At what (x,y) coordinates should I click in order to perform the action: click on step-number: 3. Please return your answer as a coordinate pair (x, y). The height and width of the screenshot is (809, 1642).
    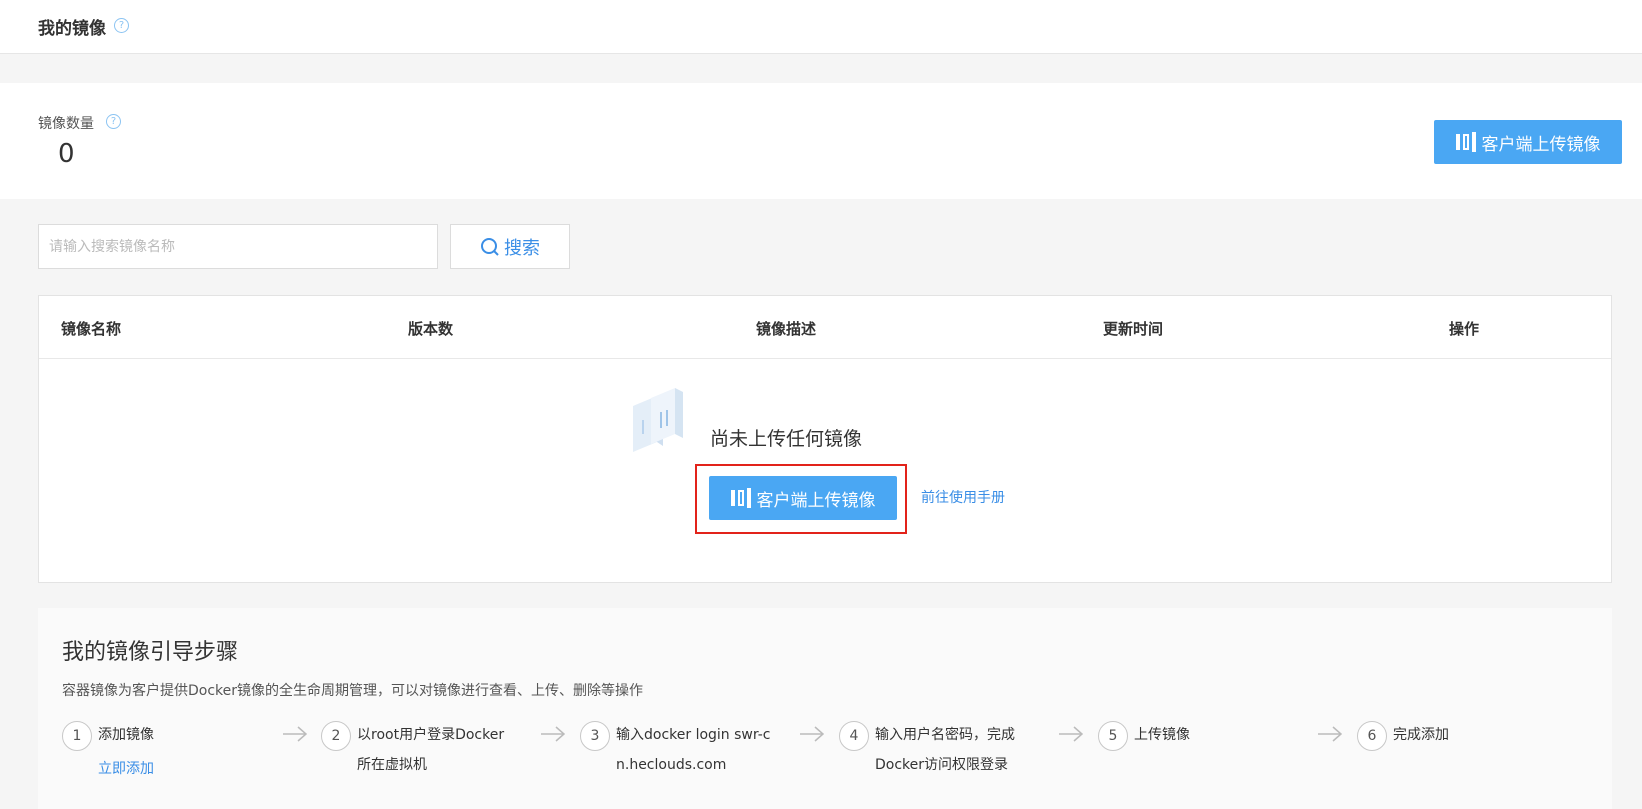
    Looking at the image, I should click on (595, 736).